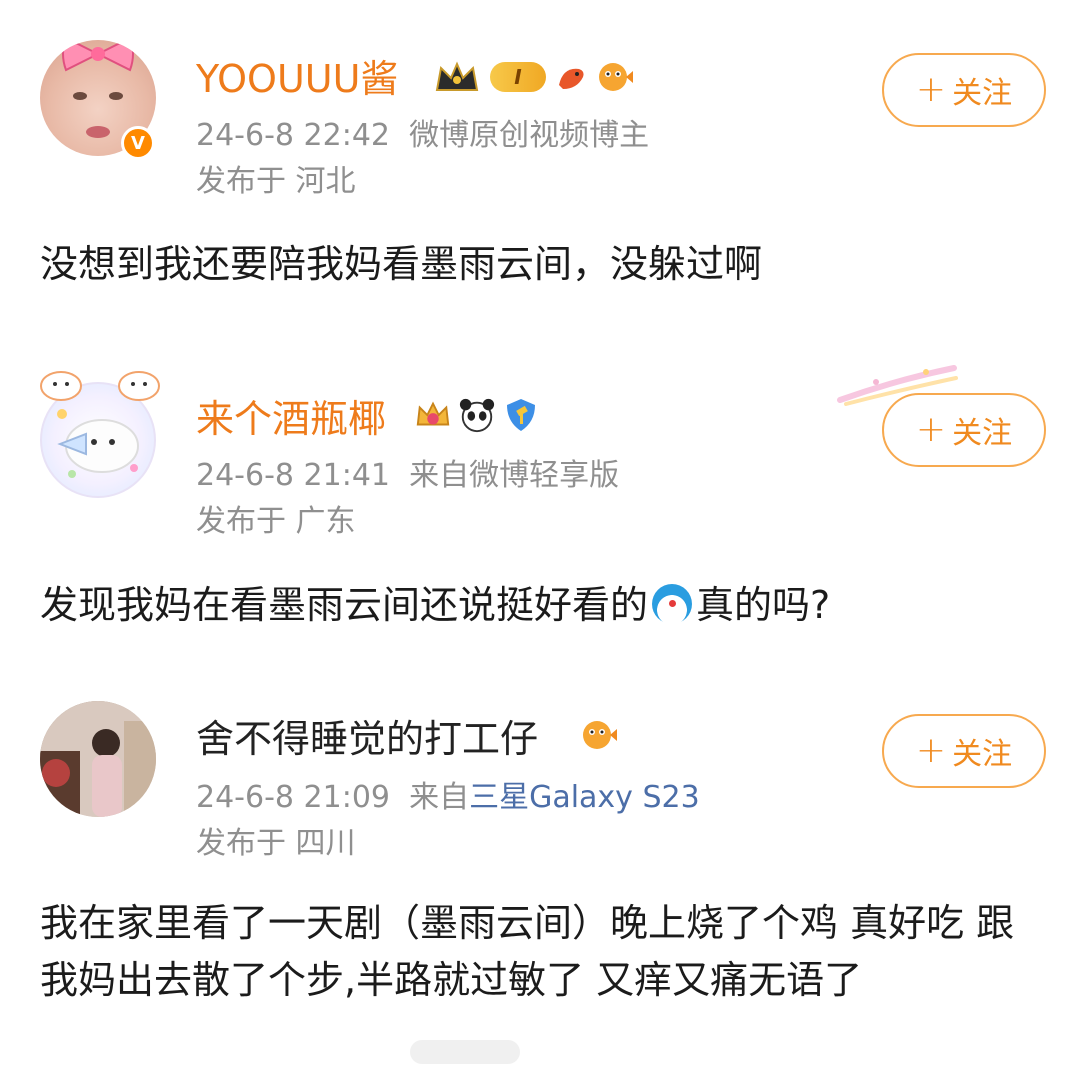  What do you see at coordinates (293, 475) in the screenshot?
I see `post-time: 24-6-8 21:41` at bounding box center [293, 475].